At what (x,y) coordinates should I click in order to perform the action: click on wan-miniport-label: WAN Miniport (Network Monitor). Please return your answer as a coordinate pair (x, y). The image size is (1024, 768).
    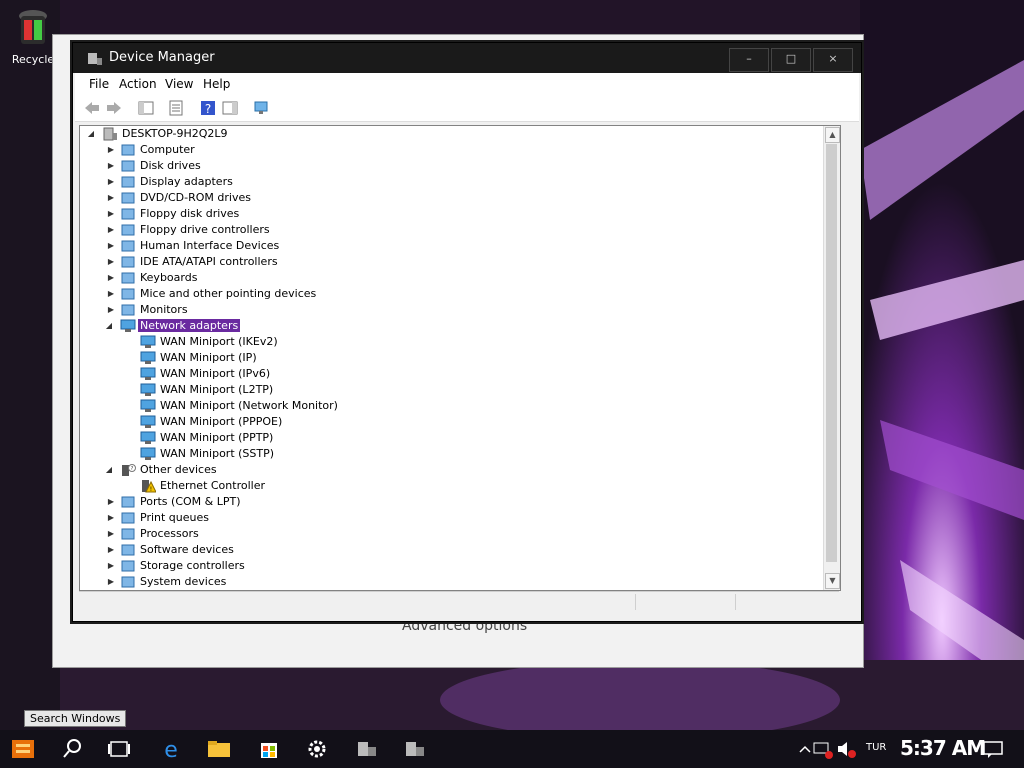
    Looking at the image, I should click on (249, 405).